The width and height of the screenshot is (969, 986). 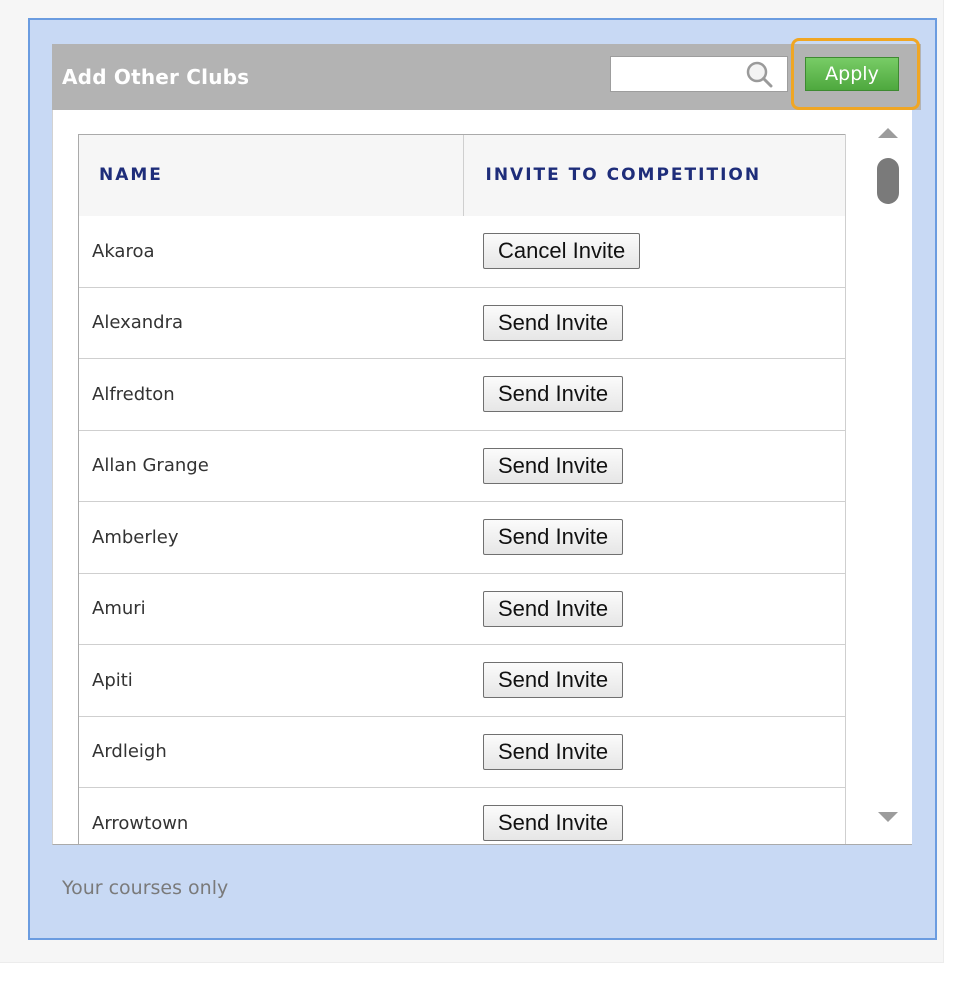 I want to click on club-name-cell: Arrowtown, so click(x=271, y=815).